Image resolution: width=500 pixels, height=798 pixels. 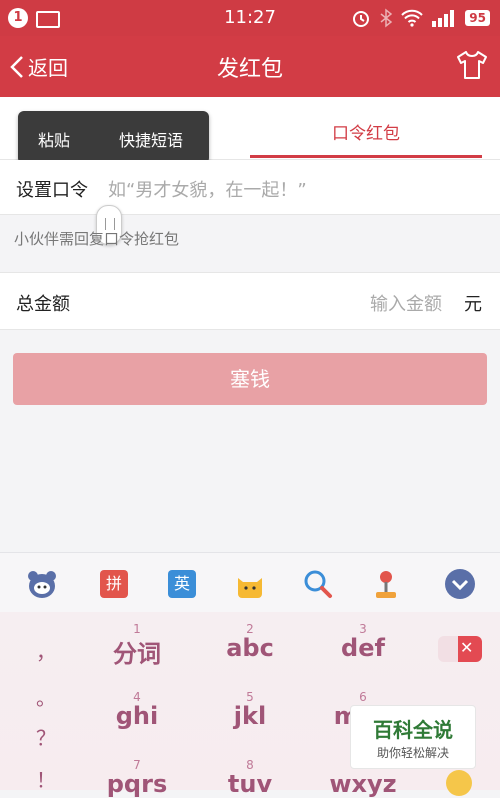 I want to click on amount-input: 输入金额, so click(x=406, y=303).